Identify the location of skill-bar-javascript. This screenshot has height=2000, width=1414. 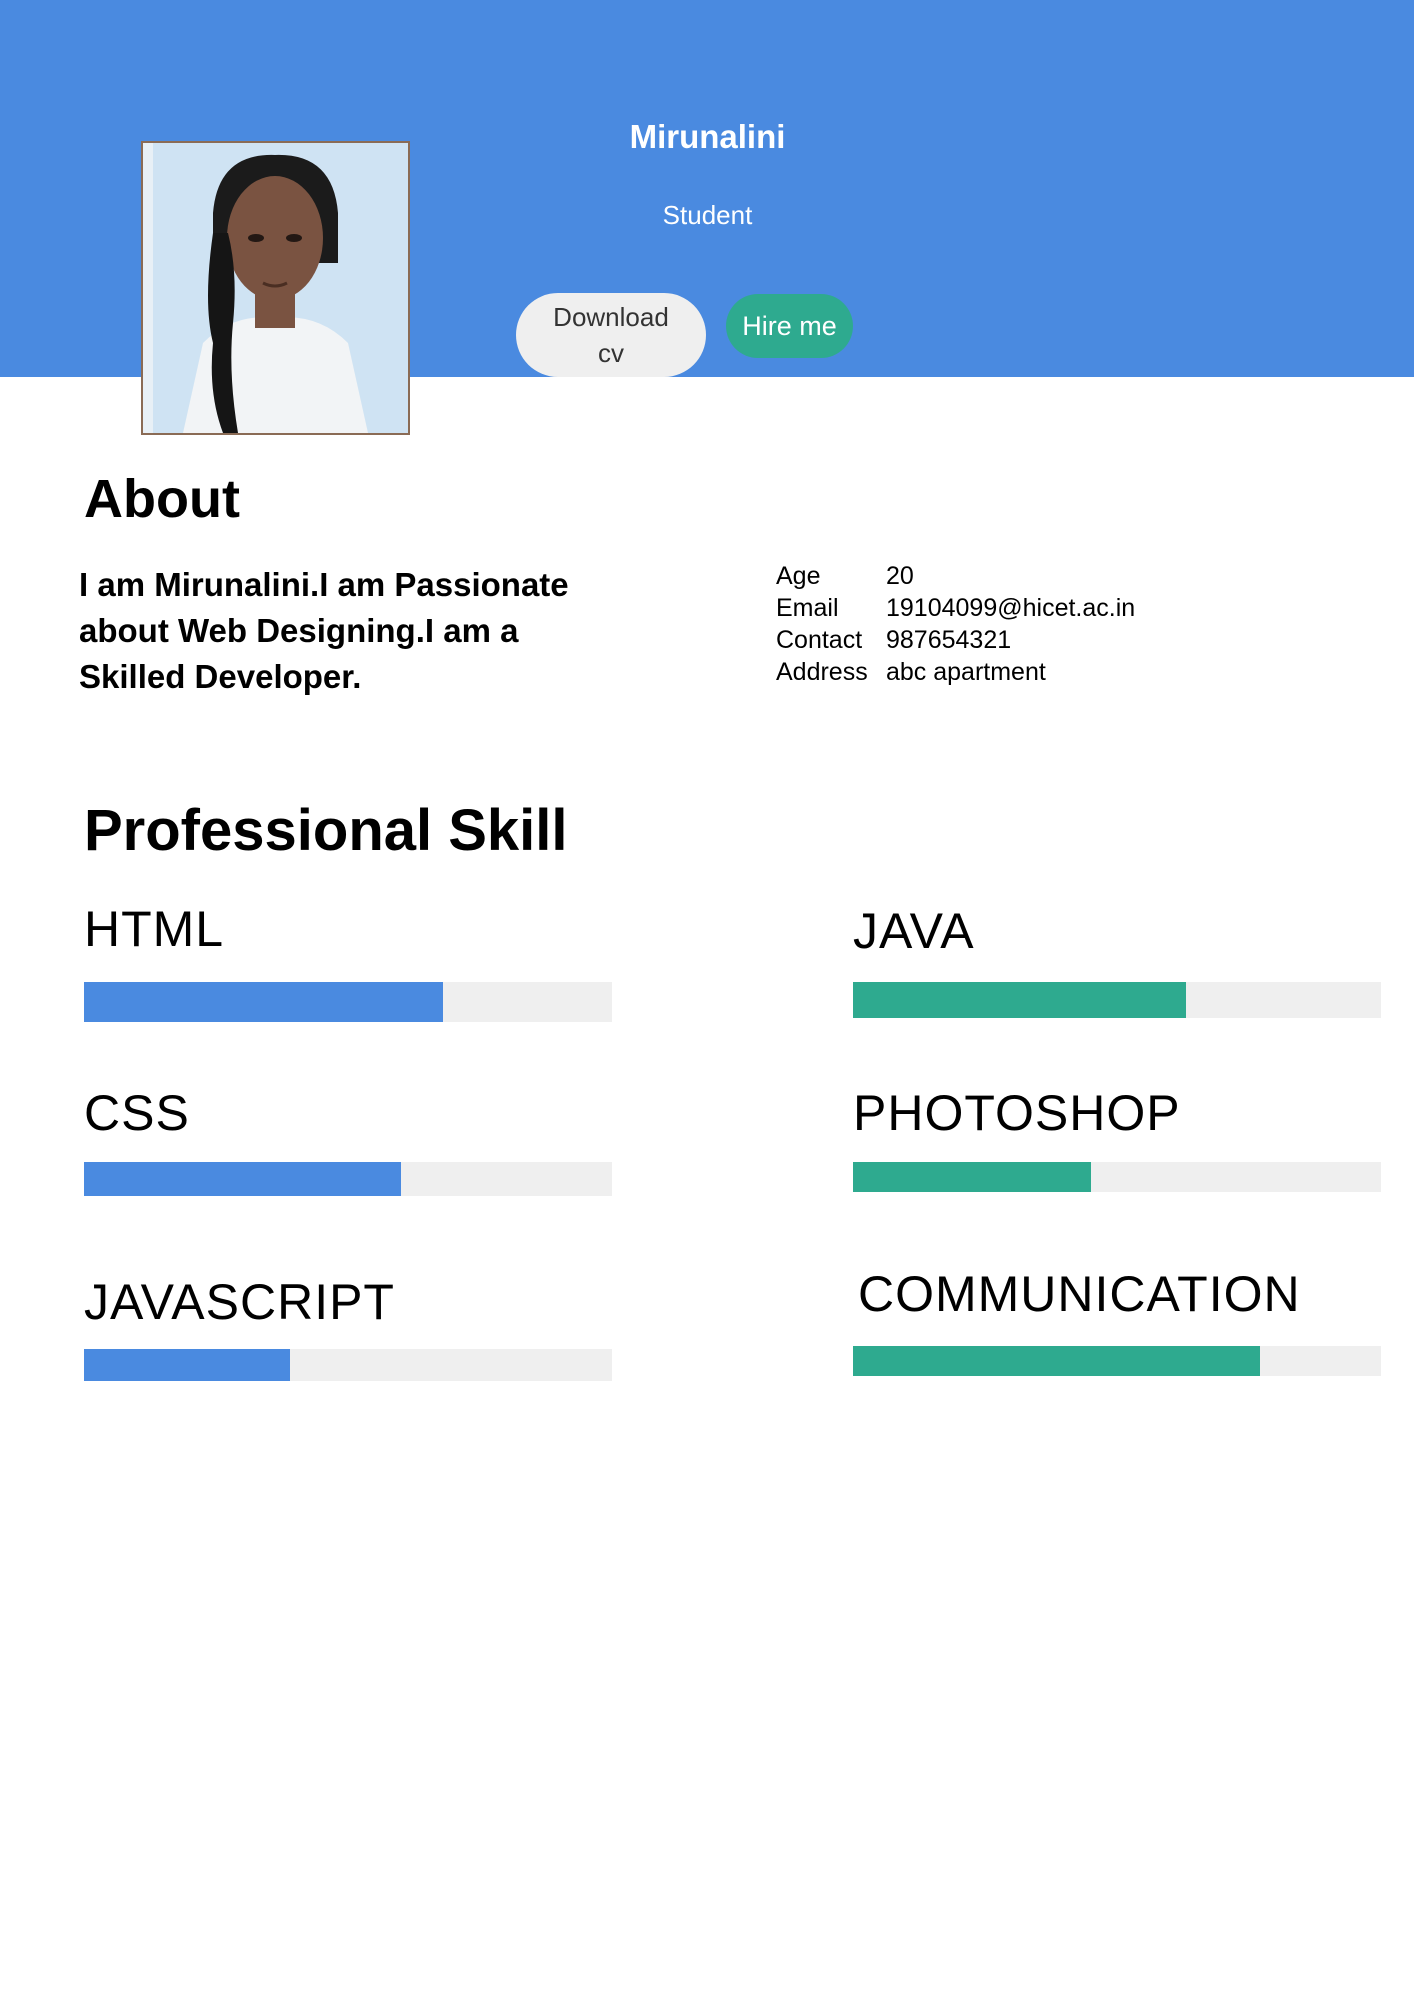
(348, 1365).